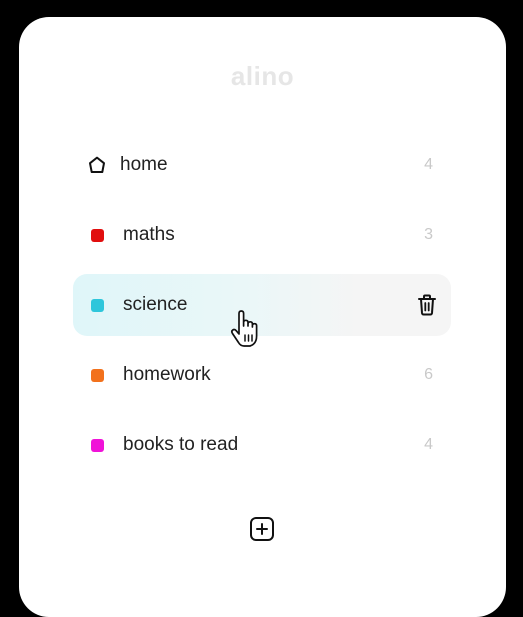 The height and width of the screenshot is (617, 523). What do you see at coordinates (155, 304) in the screenshot?
I see `list-item-label: science` at bounding box center [155, 304].